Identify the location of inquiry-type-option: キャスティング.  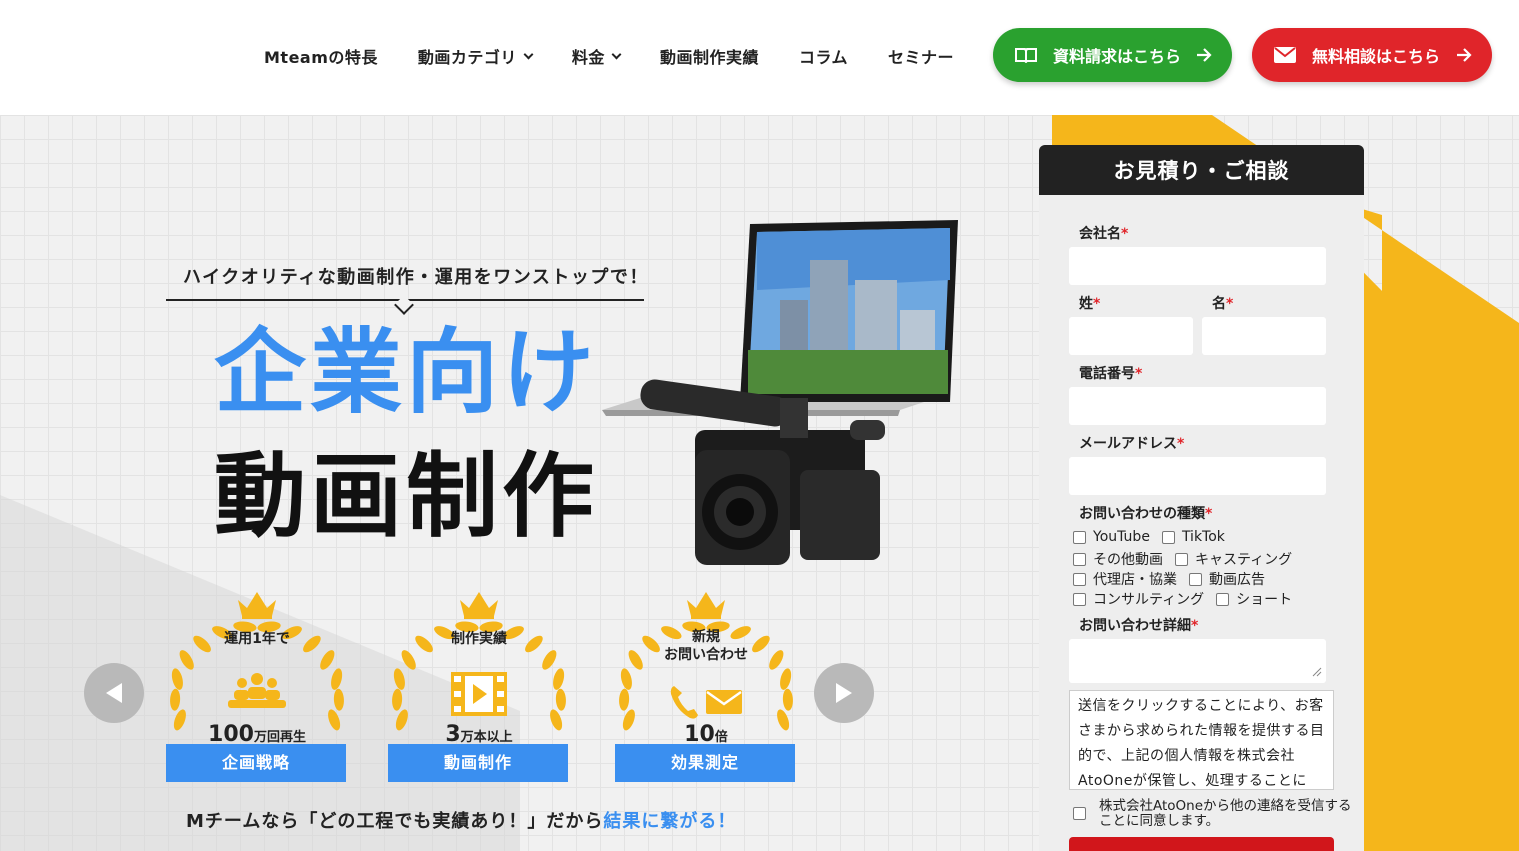
(1233, 559).